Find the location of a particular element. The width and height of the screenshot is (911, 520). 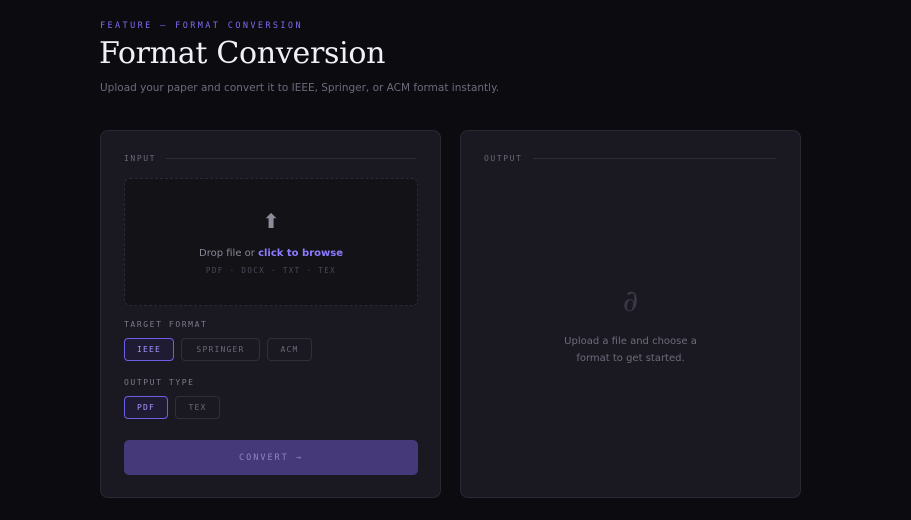

page-title: Format Conversion is located at coordinates (242, 53).